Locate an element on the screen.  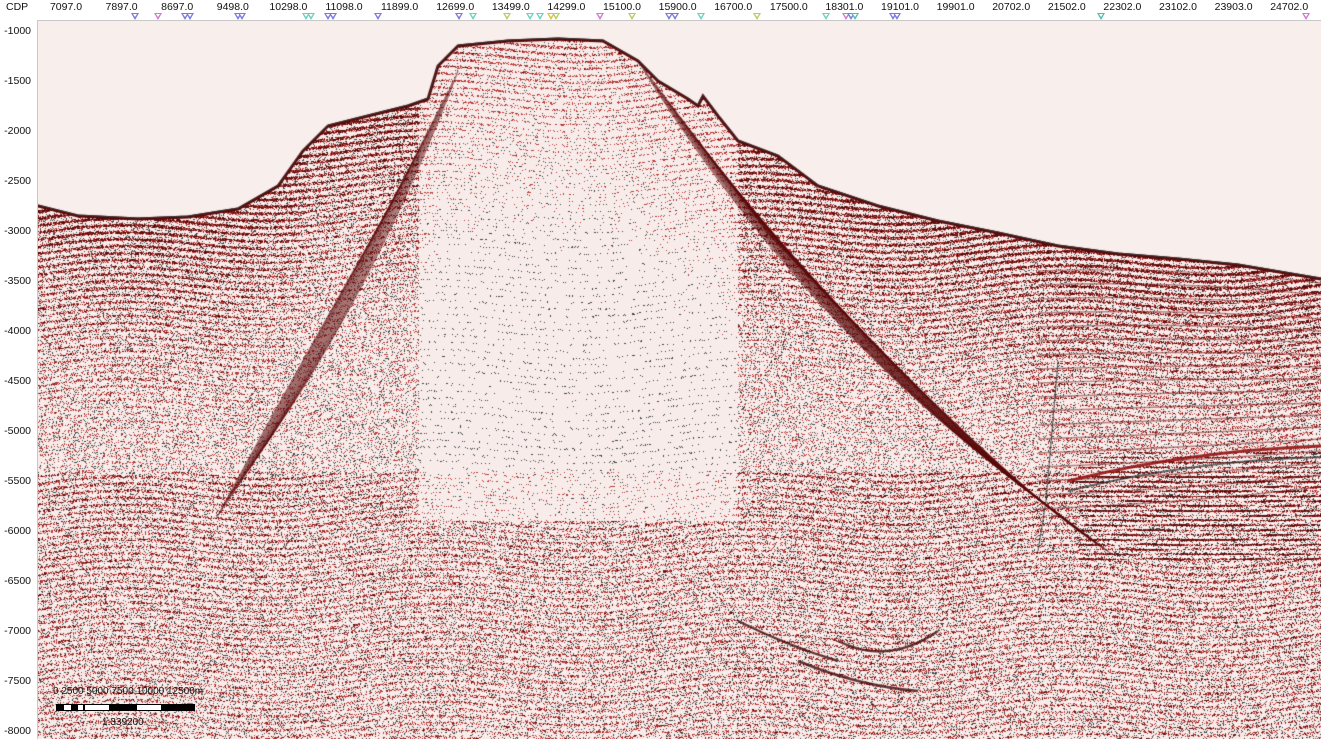
cdp-axis-title: CDP is located at coordinates (17, 7).